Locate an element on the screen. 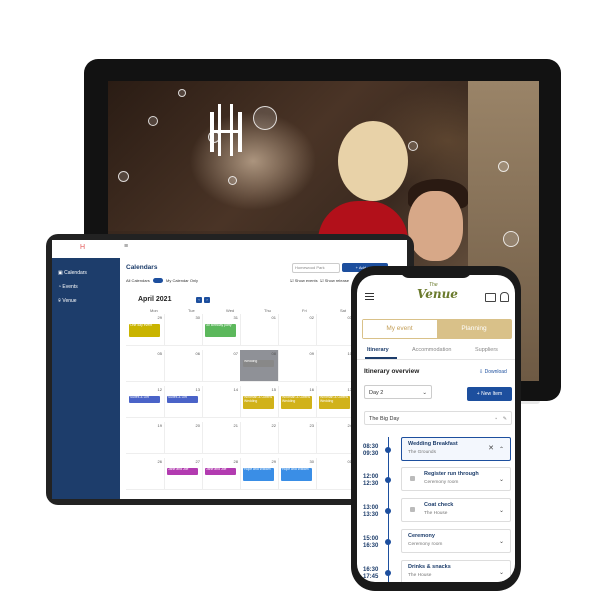 The height and width of the screenshot is (604, 607). phone-notch is located at coordinates (436, 272).